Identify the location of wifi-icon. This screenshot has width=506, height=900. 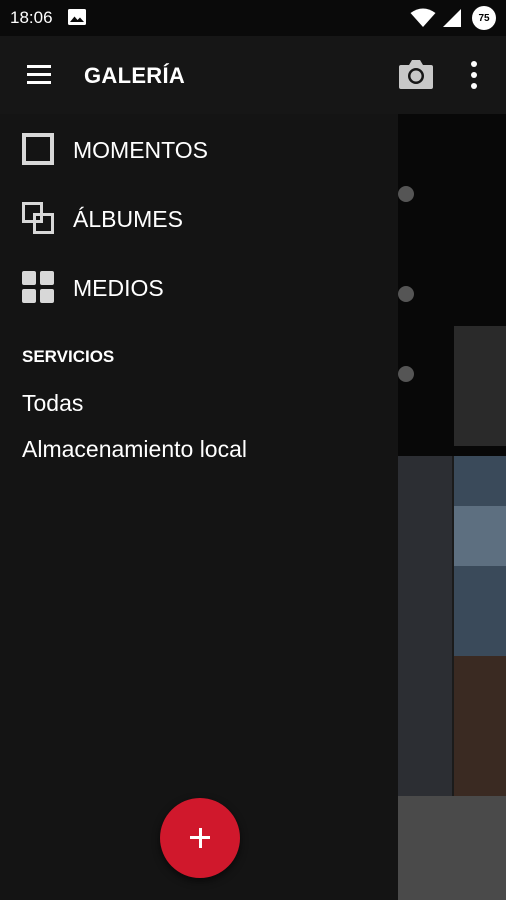
(423, 17).